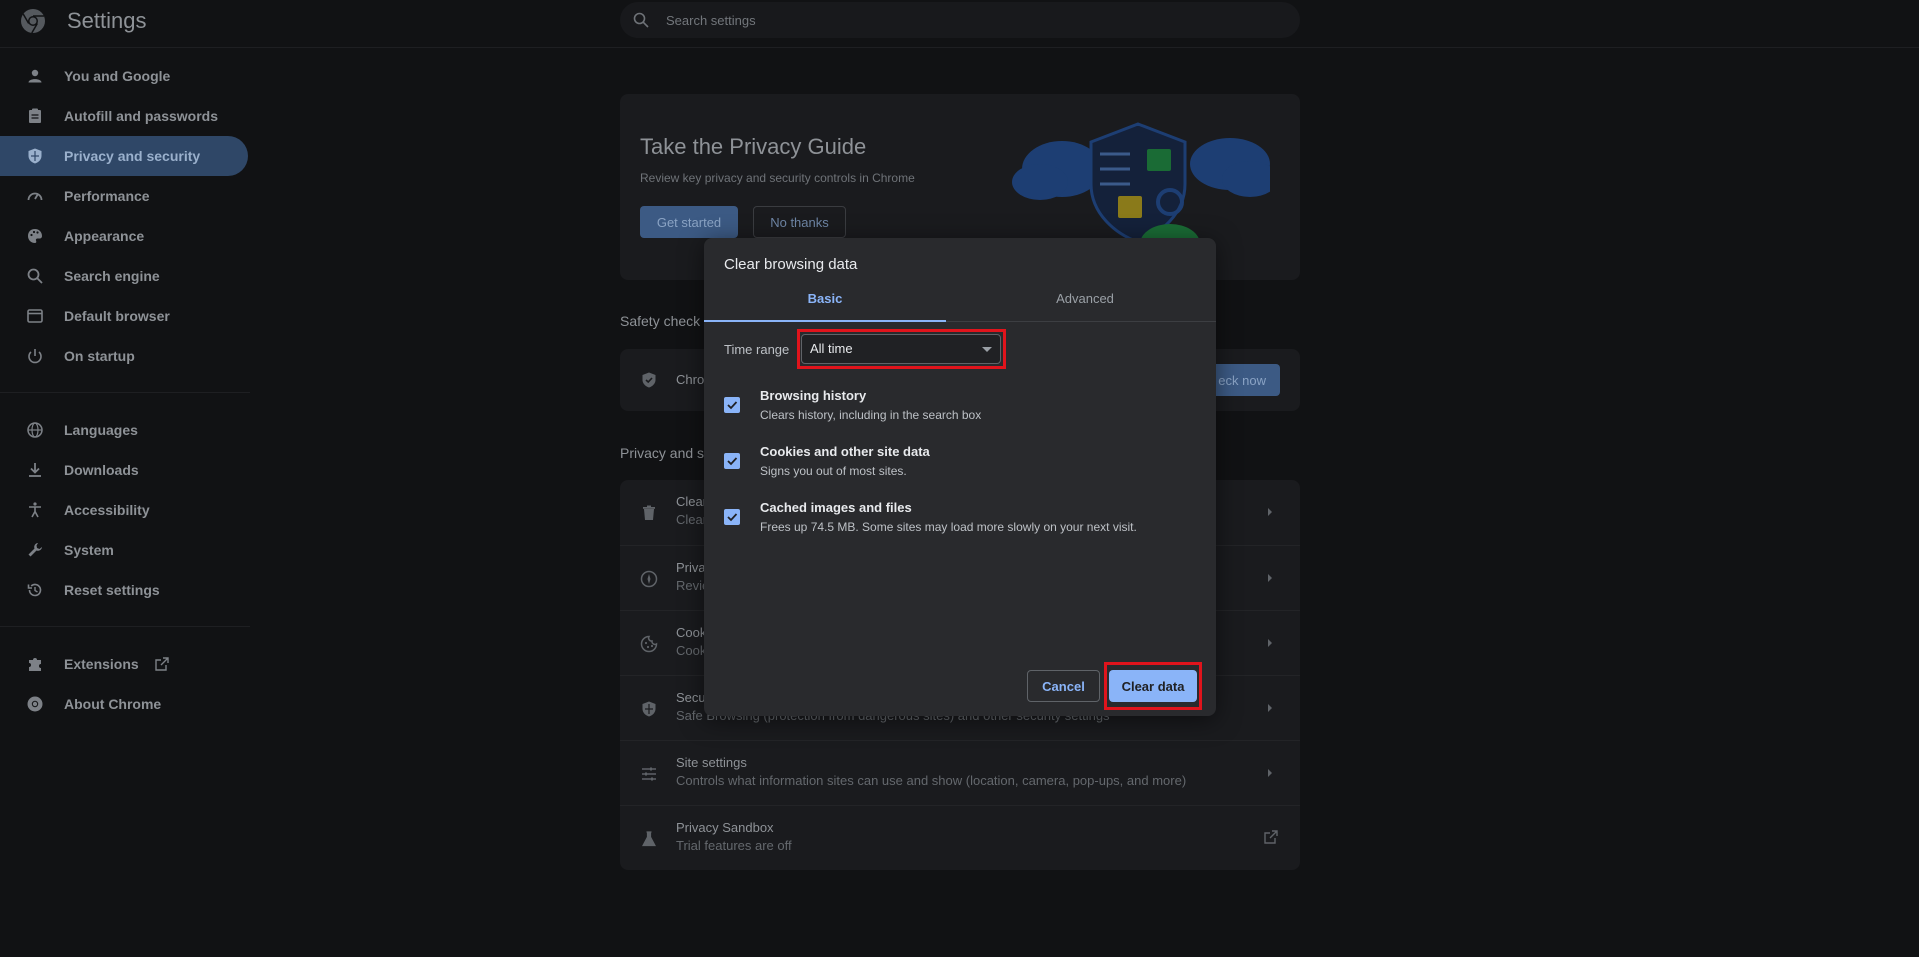  Describe the element at coordinates (101, 470) in the screenshot. I see `sidebar-item-label: Downloads` at that location.